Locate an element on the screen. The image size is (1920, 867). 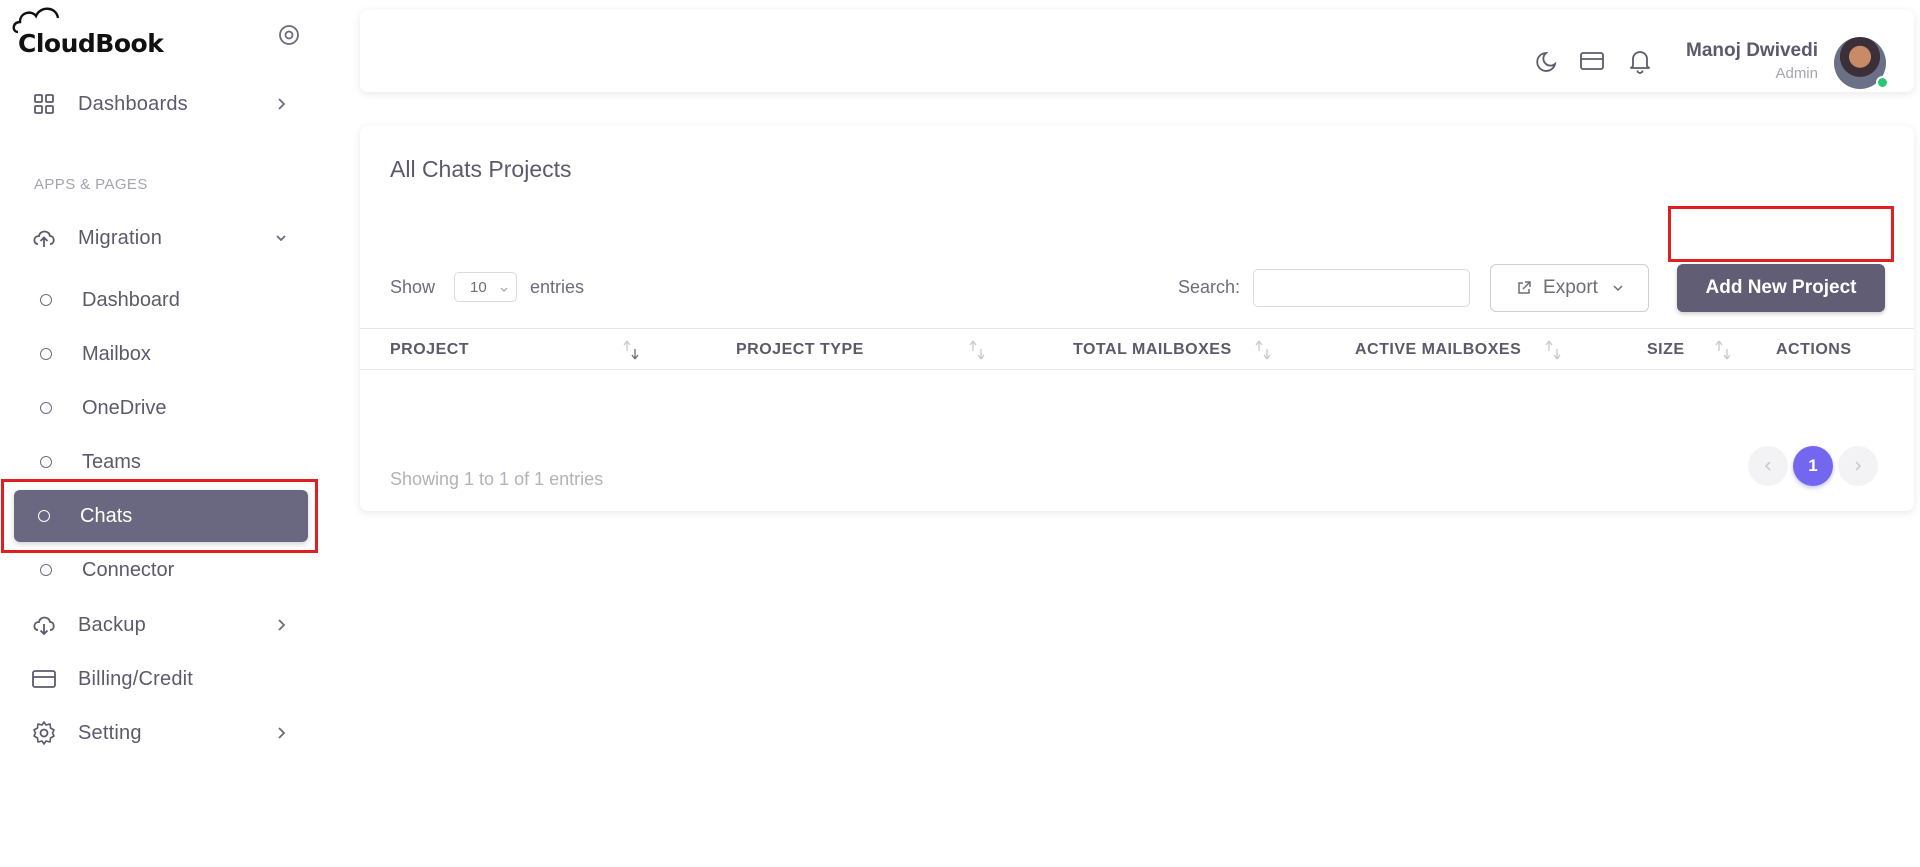
sidebar-subitem-onedrive: OneDrive is located at coordinates (161, 408).